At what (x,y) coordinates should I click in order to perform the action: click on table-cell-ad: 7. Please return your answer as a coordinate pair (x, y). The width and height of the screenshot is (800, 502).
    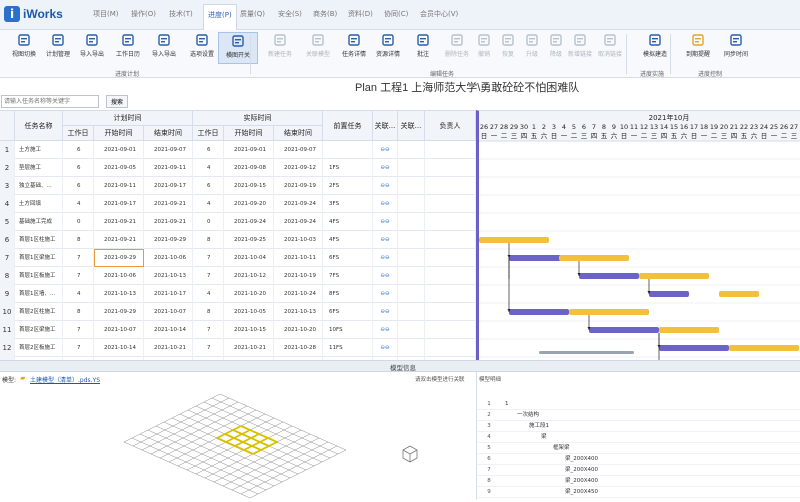
    Looking at the image, I should click on (208, 258).